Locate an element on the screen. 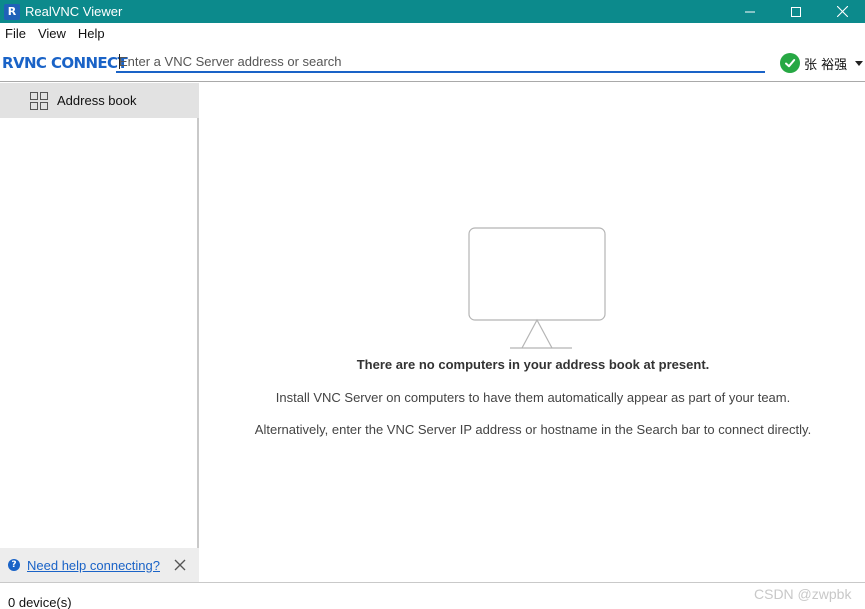 The height and width of the screenshot is (609, 865). search-input is located at coordinates (440, 61).